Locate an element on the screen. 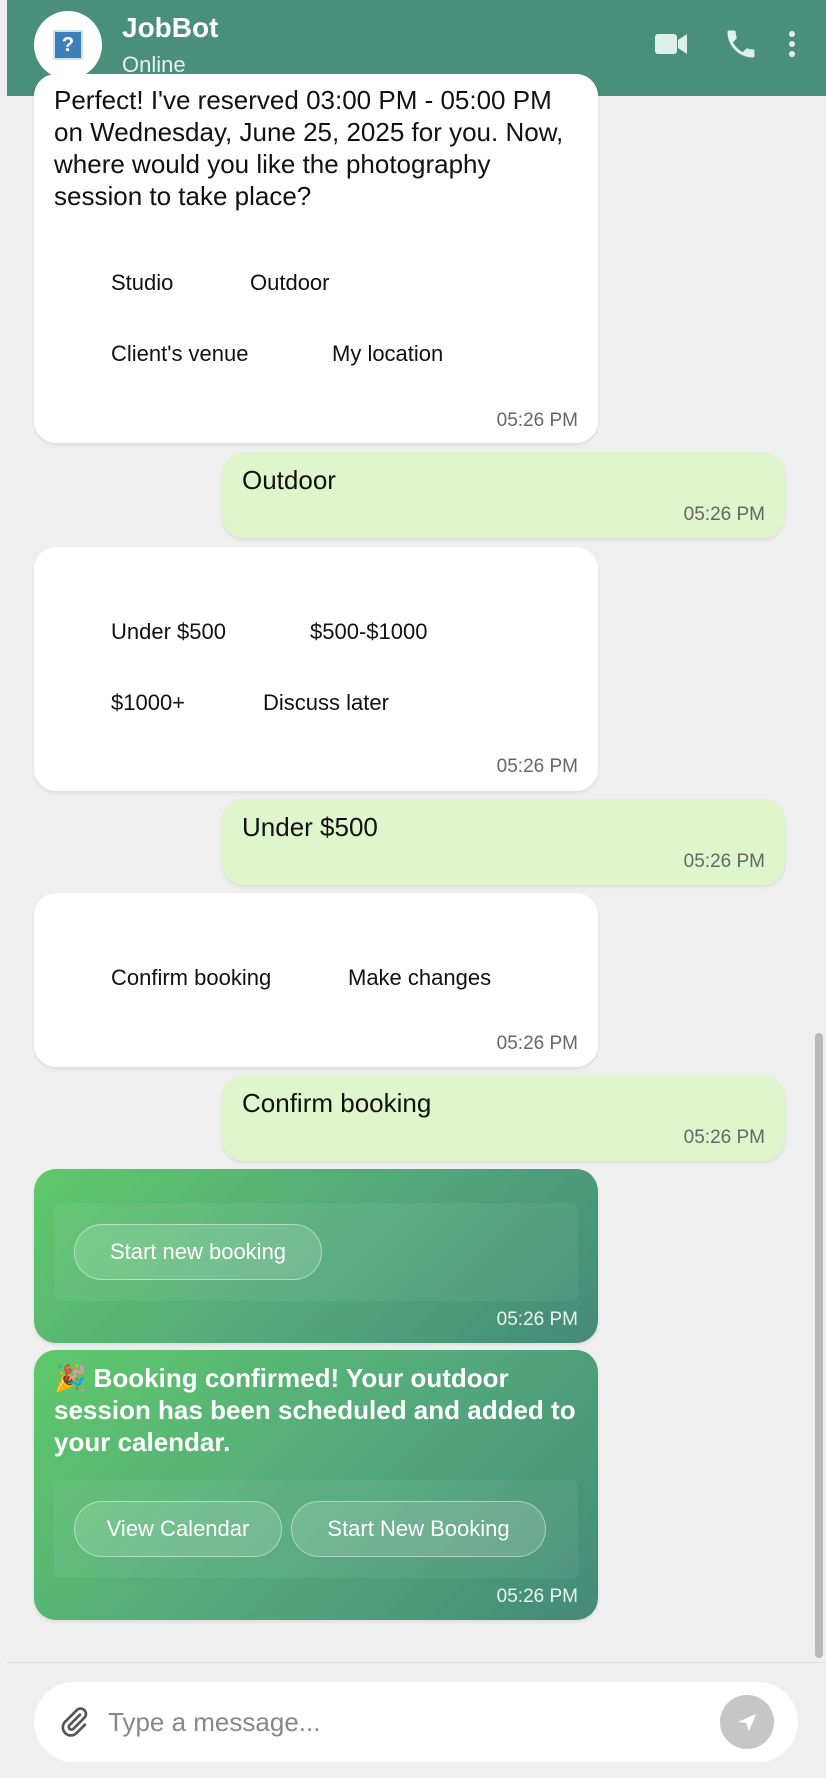  option-clients-venue: Client's venue is located at coordinates (180, 354).